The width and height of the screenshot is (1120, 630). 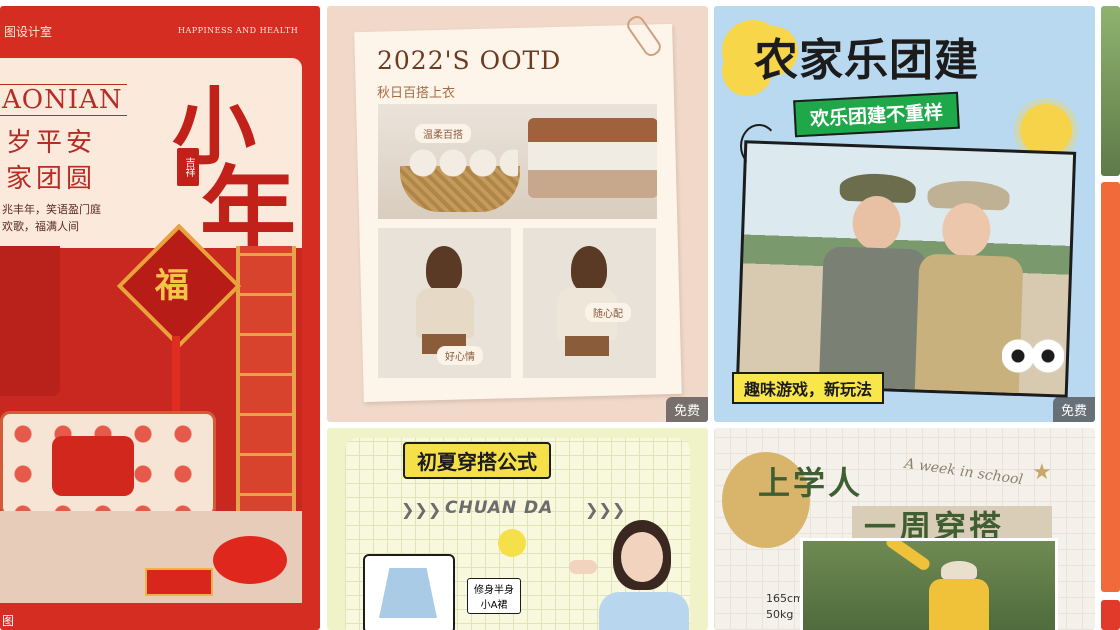 I want to click on summer-title-box: 初夏穿搭公式, so click(x=477, y=460).